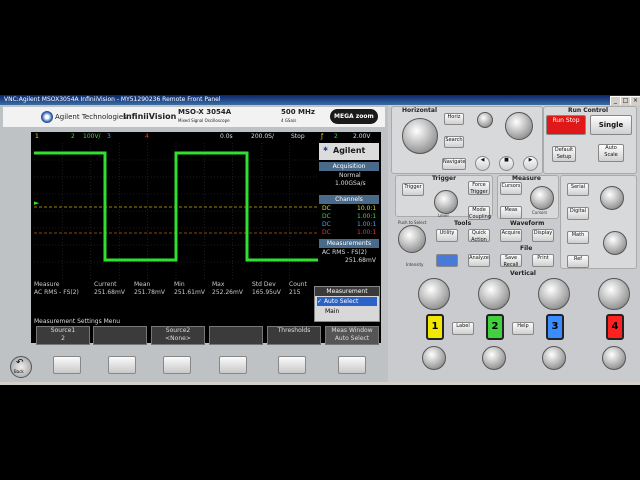  I want to click on ch3-scale-knob, so click(554, 294).